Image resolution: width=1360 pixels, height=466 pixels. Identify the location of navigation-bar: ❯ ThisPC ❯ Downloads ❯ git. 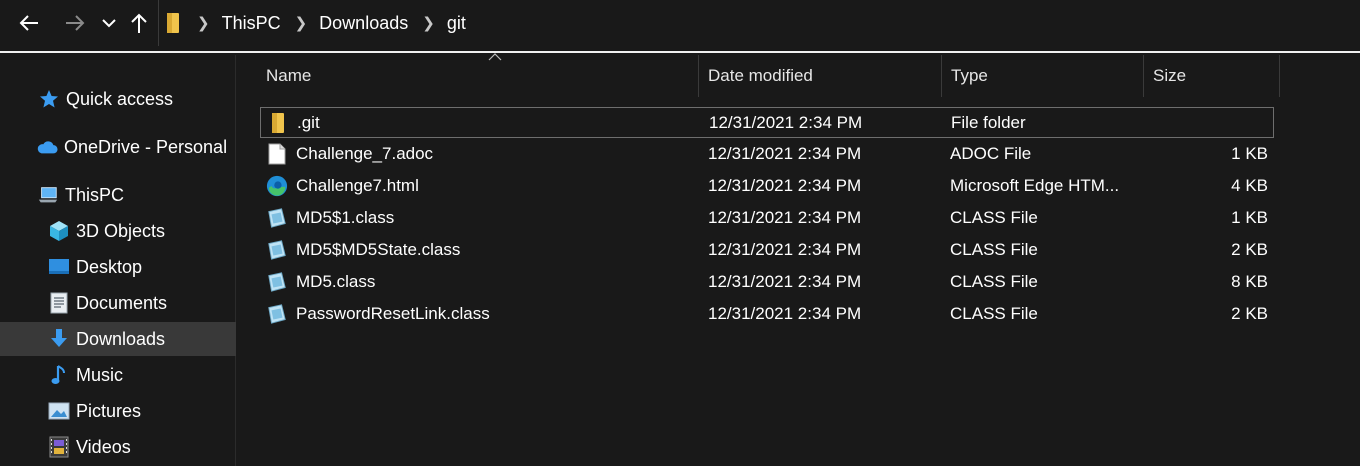
(680, 25).